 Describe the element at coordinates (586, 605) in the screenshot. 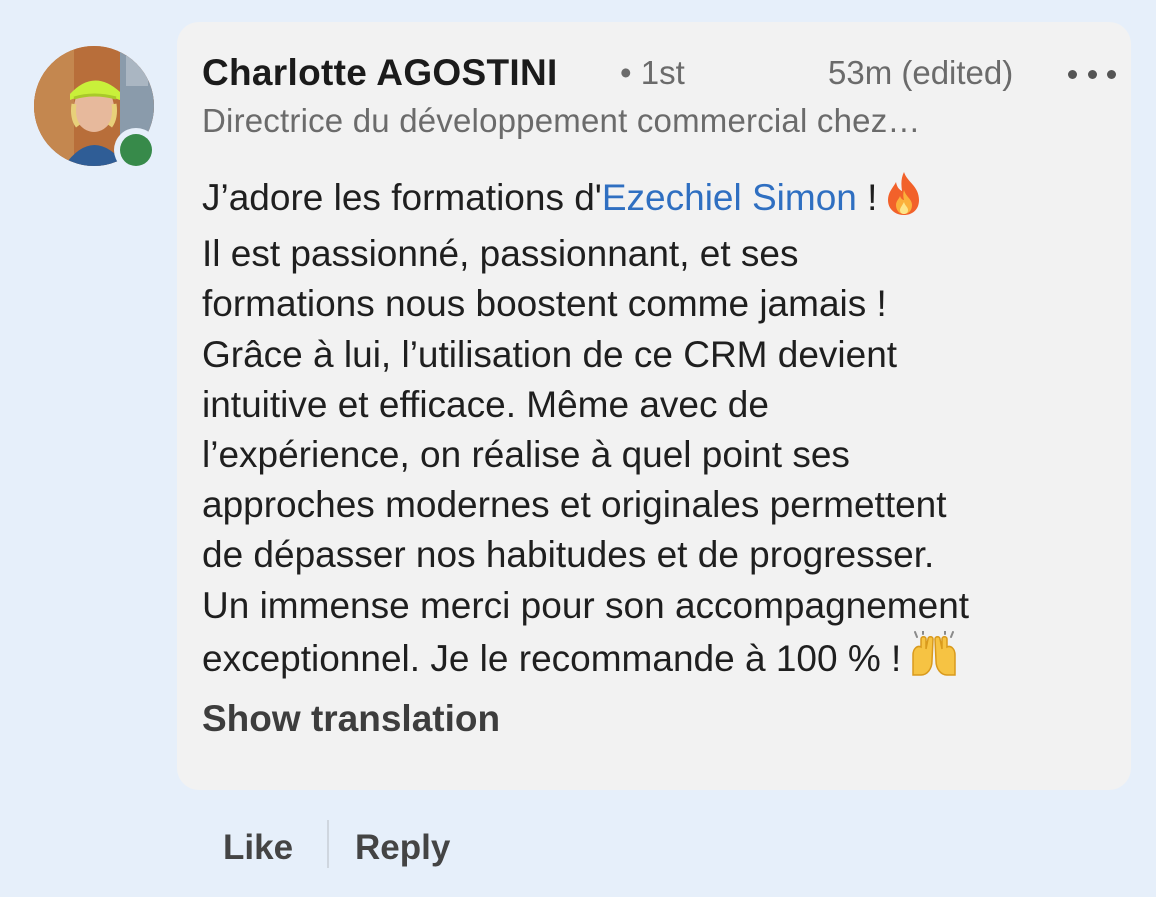

I see `comment-line: Un immense merci pour son accompagnement` at that location.